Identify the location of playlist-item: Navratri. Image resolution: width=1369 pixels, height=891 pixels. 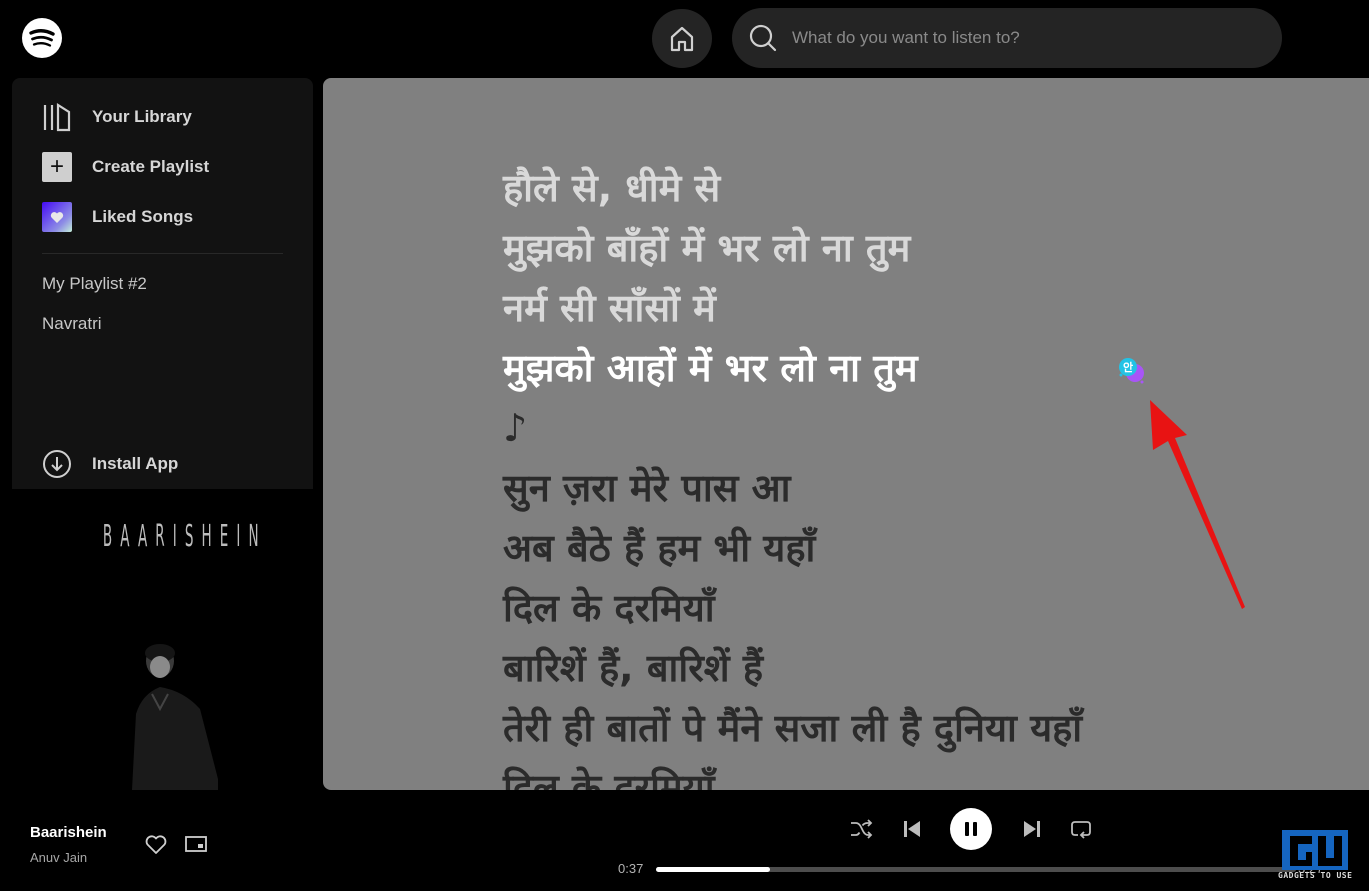
(72, 324).